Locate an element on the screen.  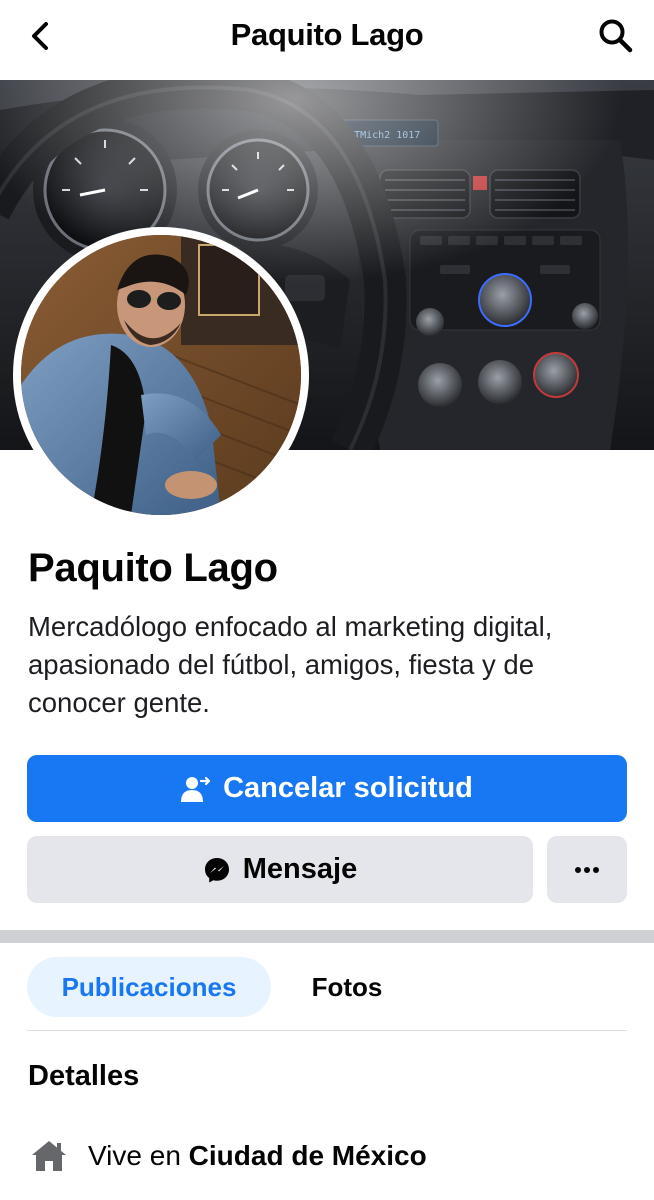
search-button is located at coordinates (616, 36).